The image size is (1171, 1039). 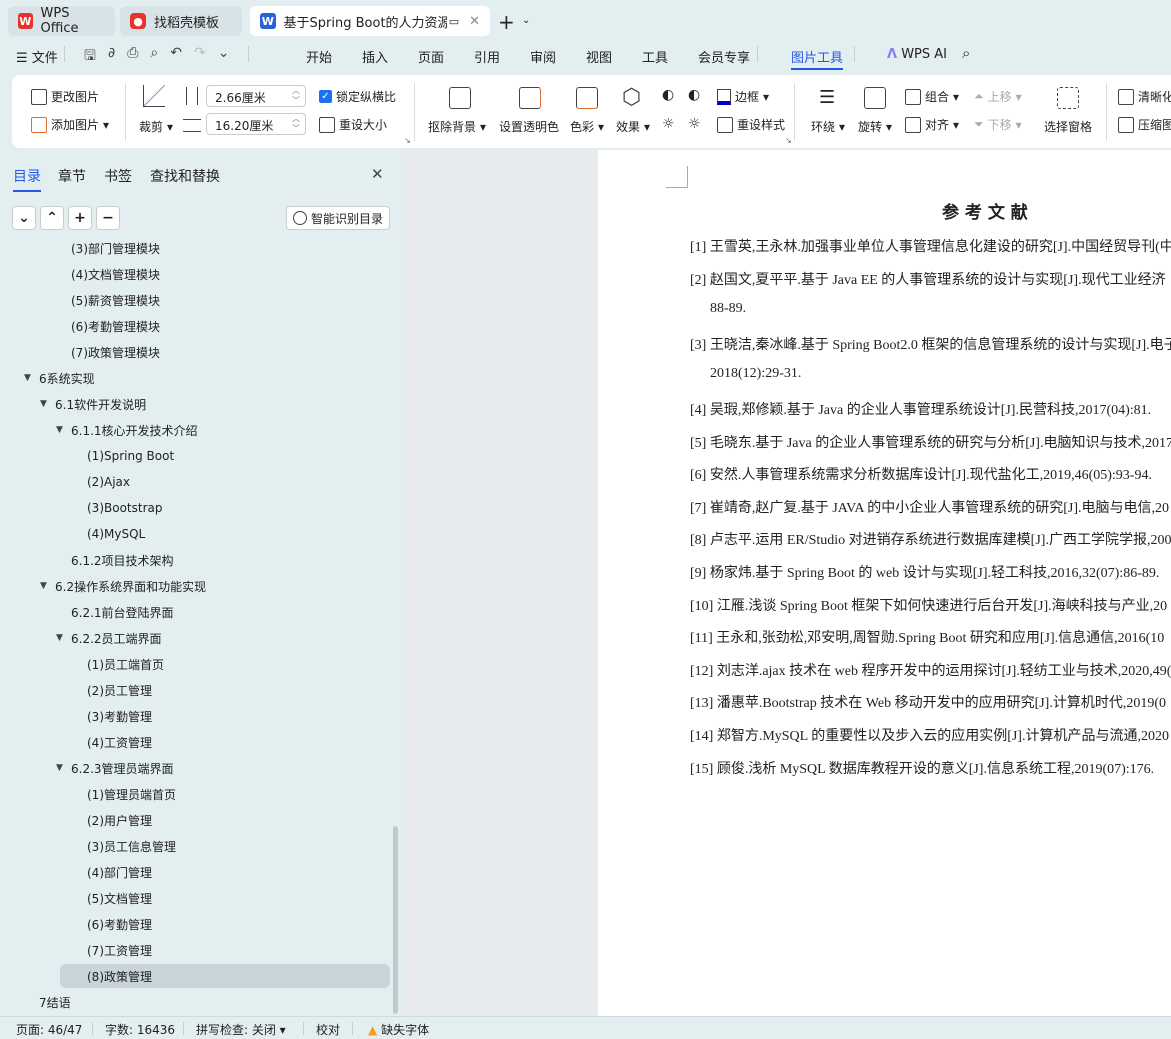 I want to click on clarify-button: 清晰化, so click(x=1144, y=96).